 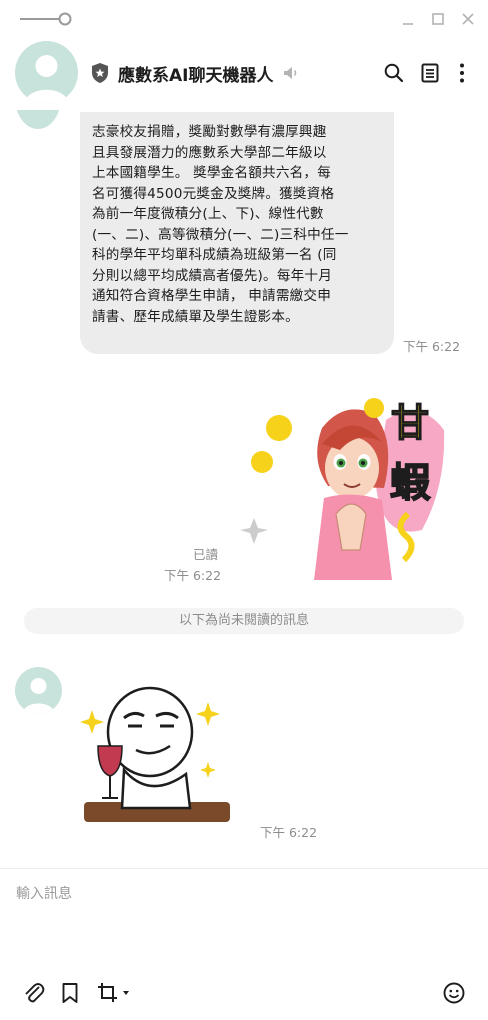 I want to click on chat-header: 應數系AI聊天機器人, so click(x=244, y=73).